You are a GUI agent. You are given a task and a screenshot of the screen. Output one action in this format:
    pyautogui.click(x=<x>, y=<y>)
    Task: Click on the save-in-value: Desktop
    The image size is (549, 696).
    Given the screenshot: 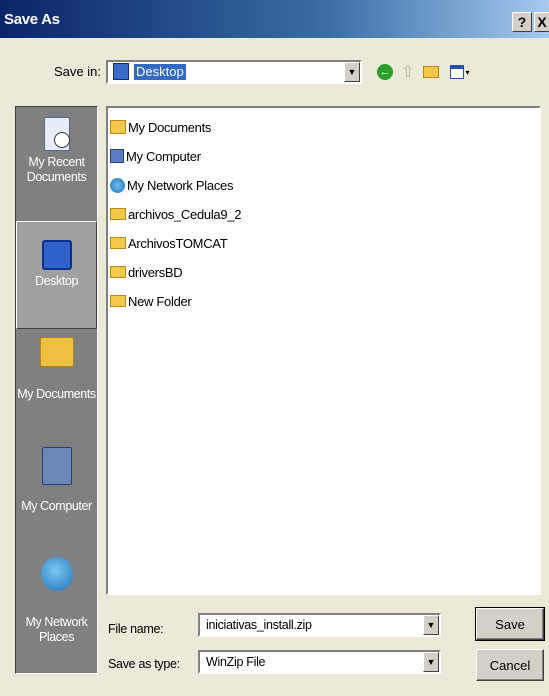 What is the action you would take?
    pyautogui.click(x=160, y=72)
    